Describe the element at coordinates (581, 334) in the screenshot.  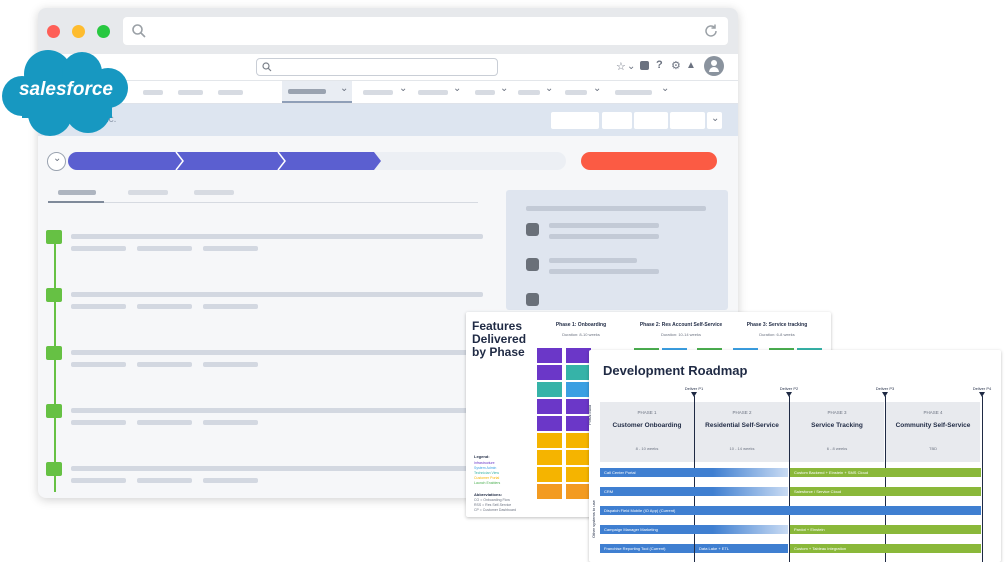
I see `phase-duration: Duration: 8-10 weeks` at that location.